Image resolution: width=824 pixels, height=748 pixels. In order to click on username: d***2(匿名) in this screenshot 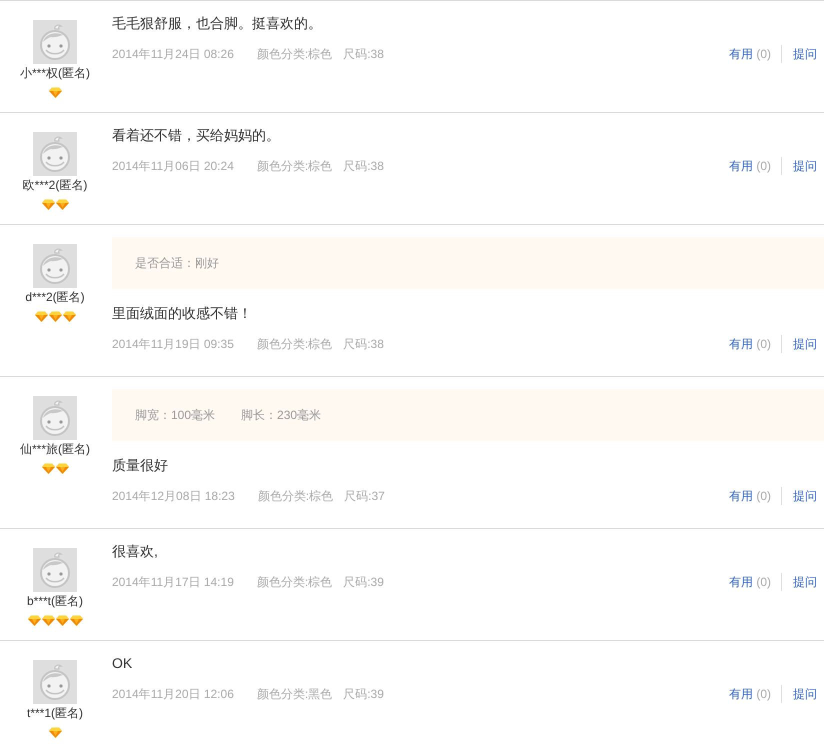, I will do `click(55, 297)`.